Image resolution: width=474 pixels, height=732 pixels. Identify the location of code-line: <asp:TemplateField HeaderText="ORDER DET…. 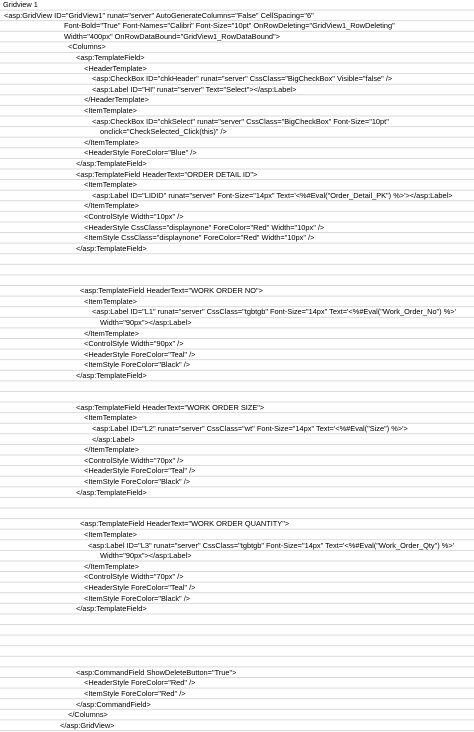
(166, 175).